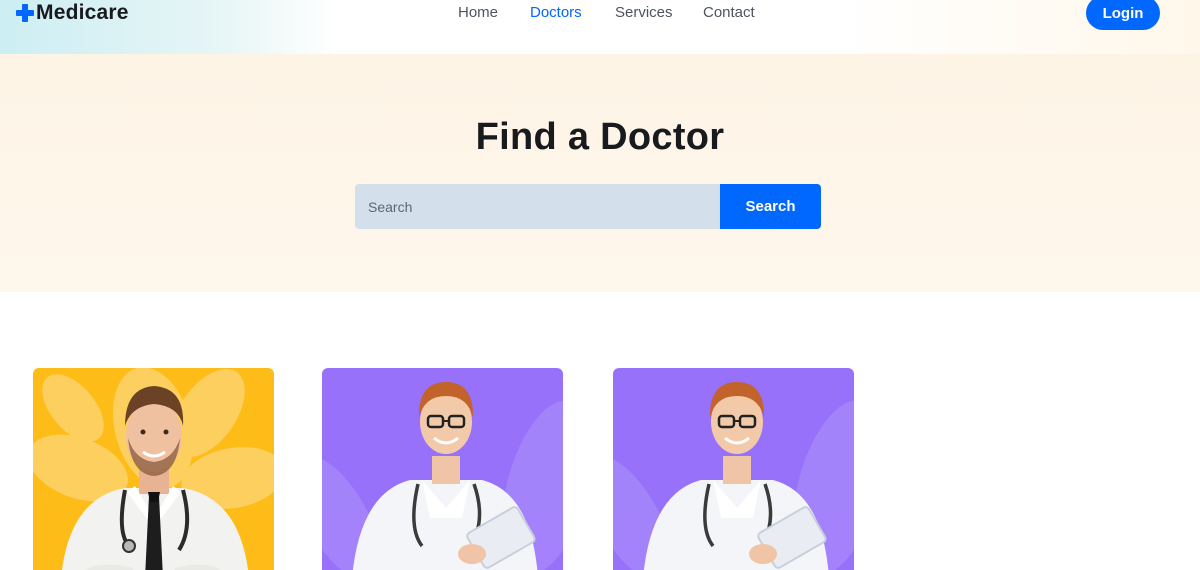  I want to click on main-nav: Home Doctors Services Contact, so click(600, 13).